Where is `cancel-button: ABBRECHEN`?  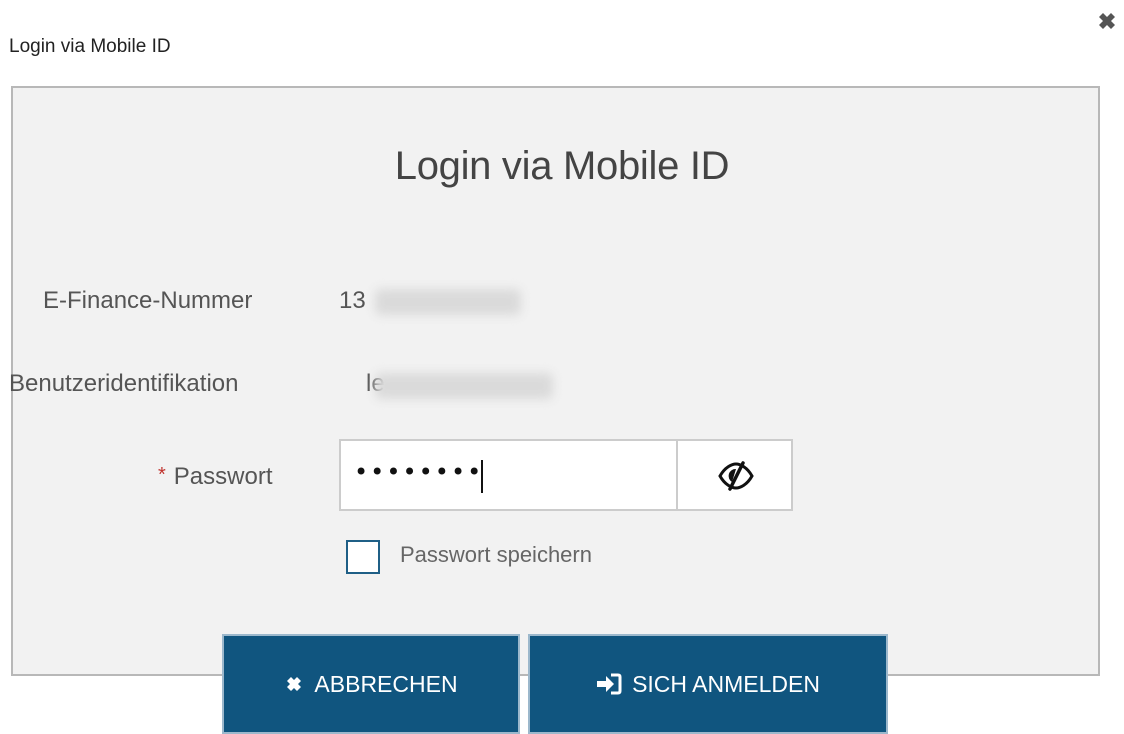 cancel-button: ABBRECHEN is located at coordinates (371, 684).